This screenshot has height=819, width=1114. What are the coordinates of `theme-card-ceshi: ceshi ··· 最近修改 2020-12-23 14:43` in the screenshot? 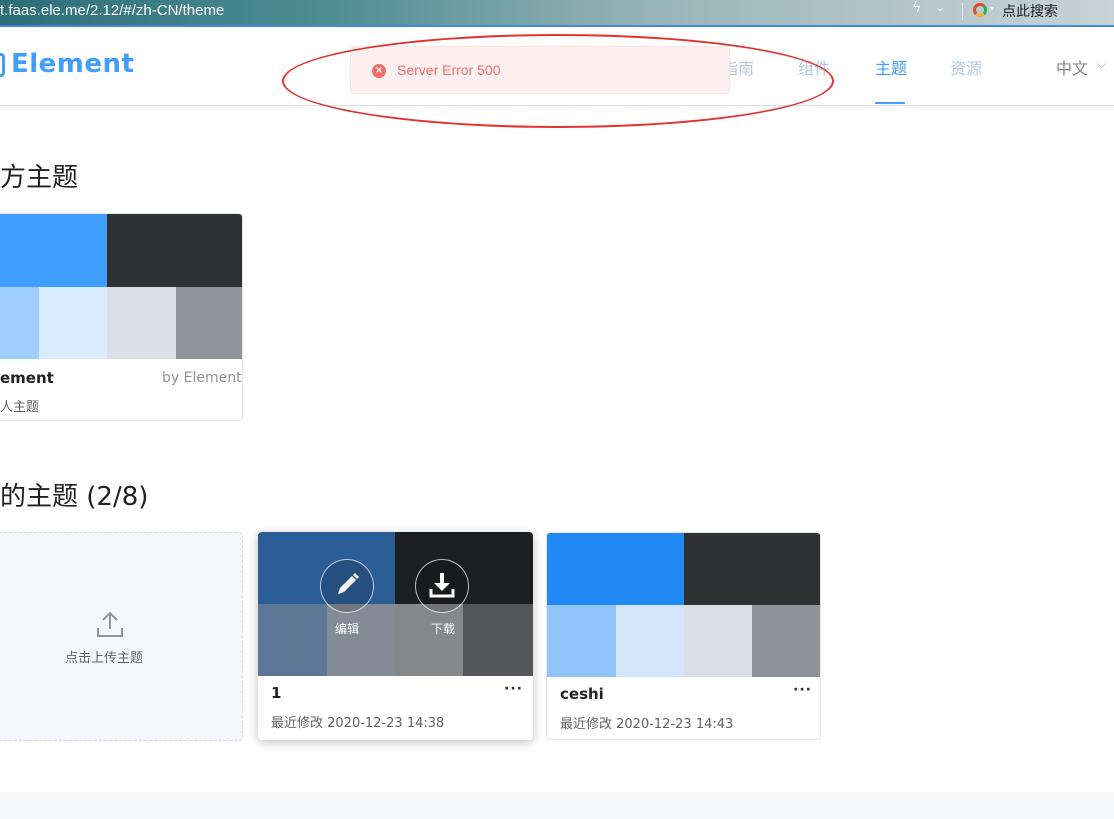 It's located at (683, 636).